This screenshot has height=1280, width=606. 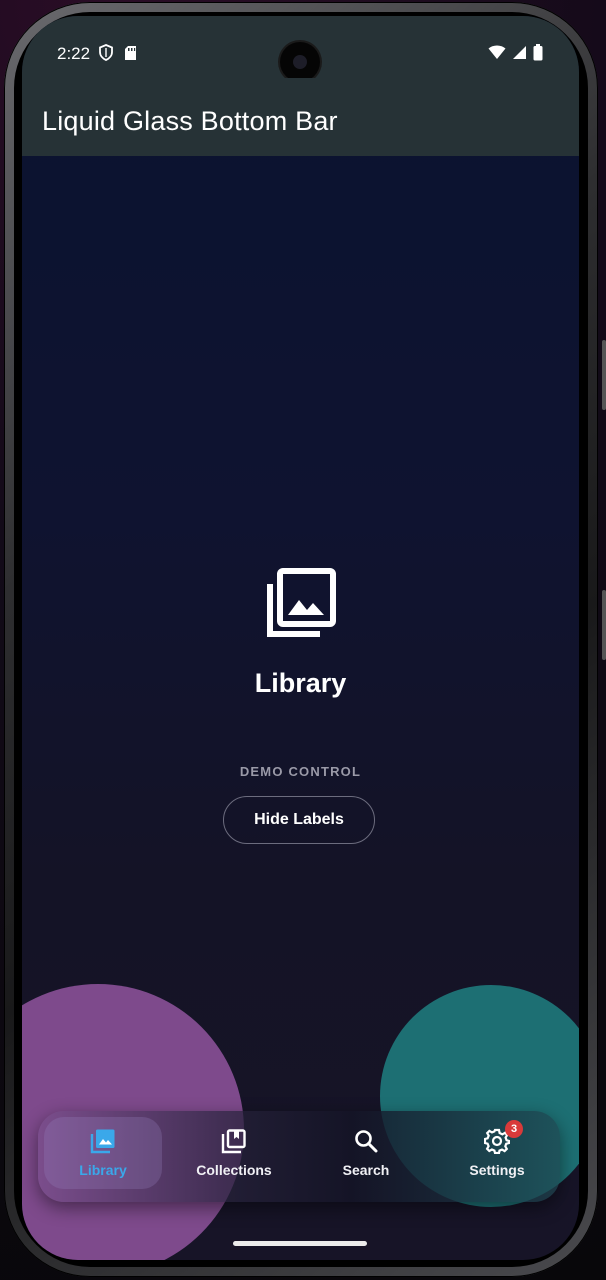 What do you see at coordinates (538, 55) in the screenshot?
I see `battery-icon` at bounding box center [538, 55].